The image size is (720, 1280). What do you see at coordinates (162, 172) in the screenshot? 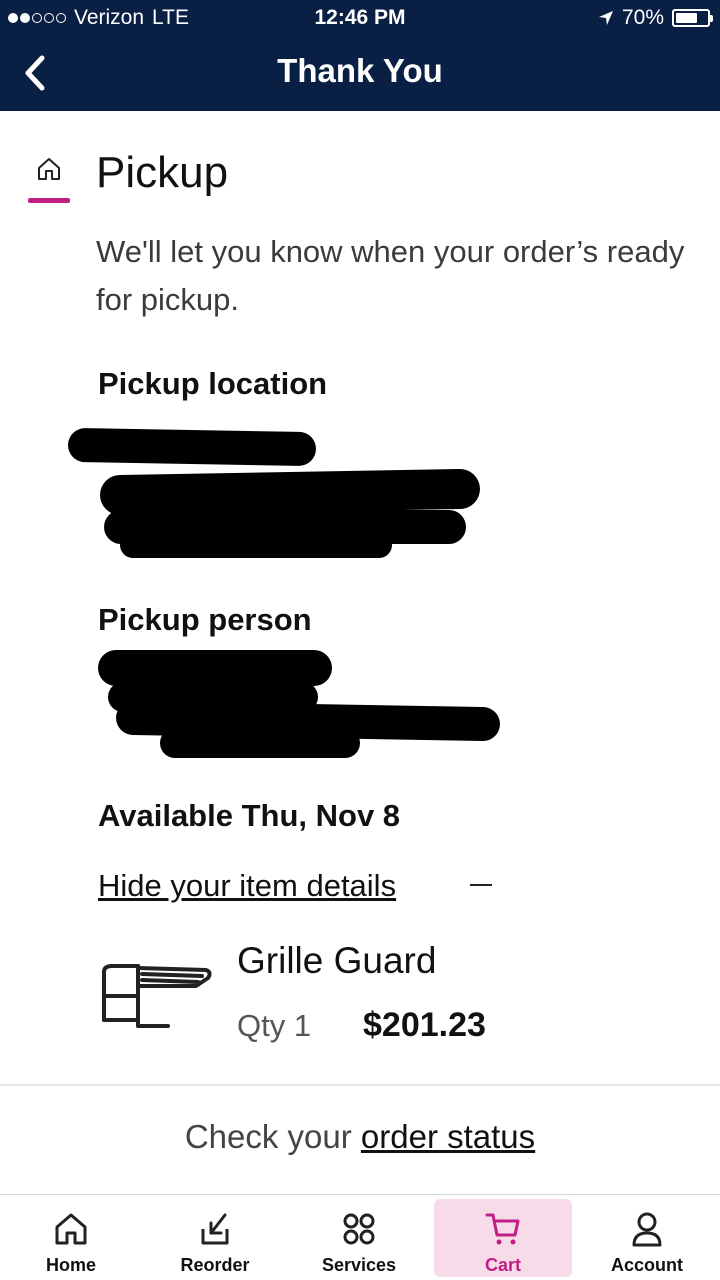
I see `pickup-heading: Pickup` at bounding box center [162, 172].